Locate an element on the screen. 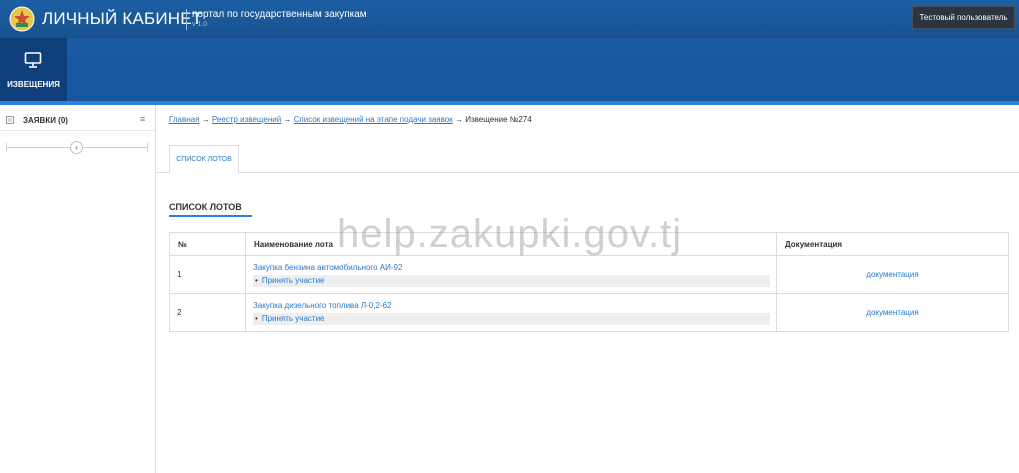  monitor-icon is located at coordinates (33, 60).